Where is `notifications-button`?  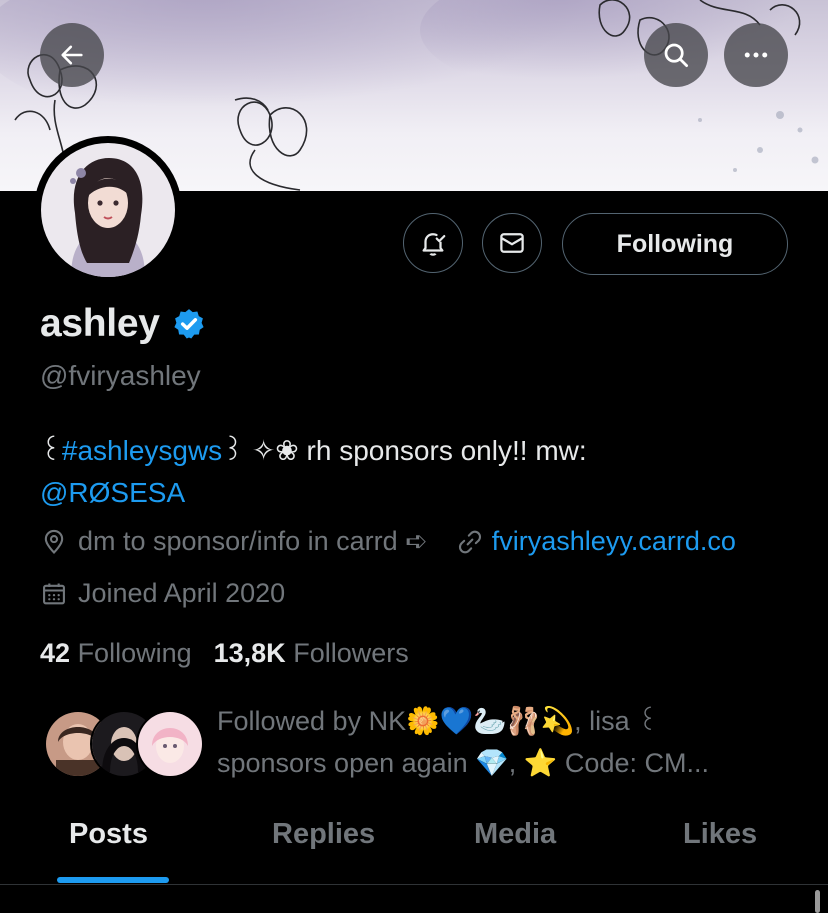
notifications-button is located at coordinates (433, 243).